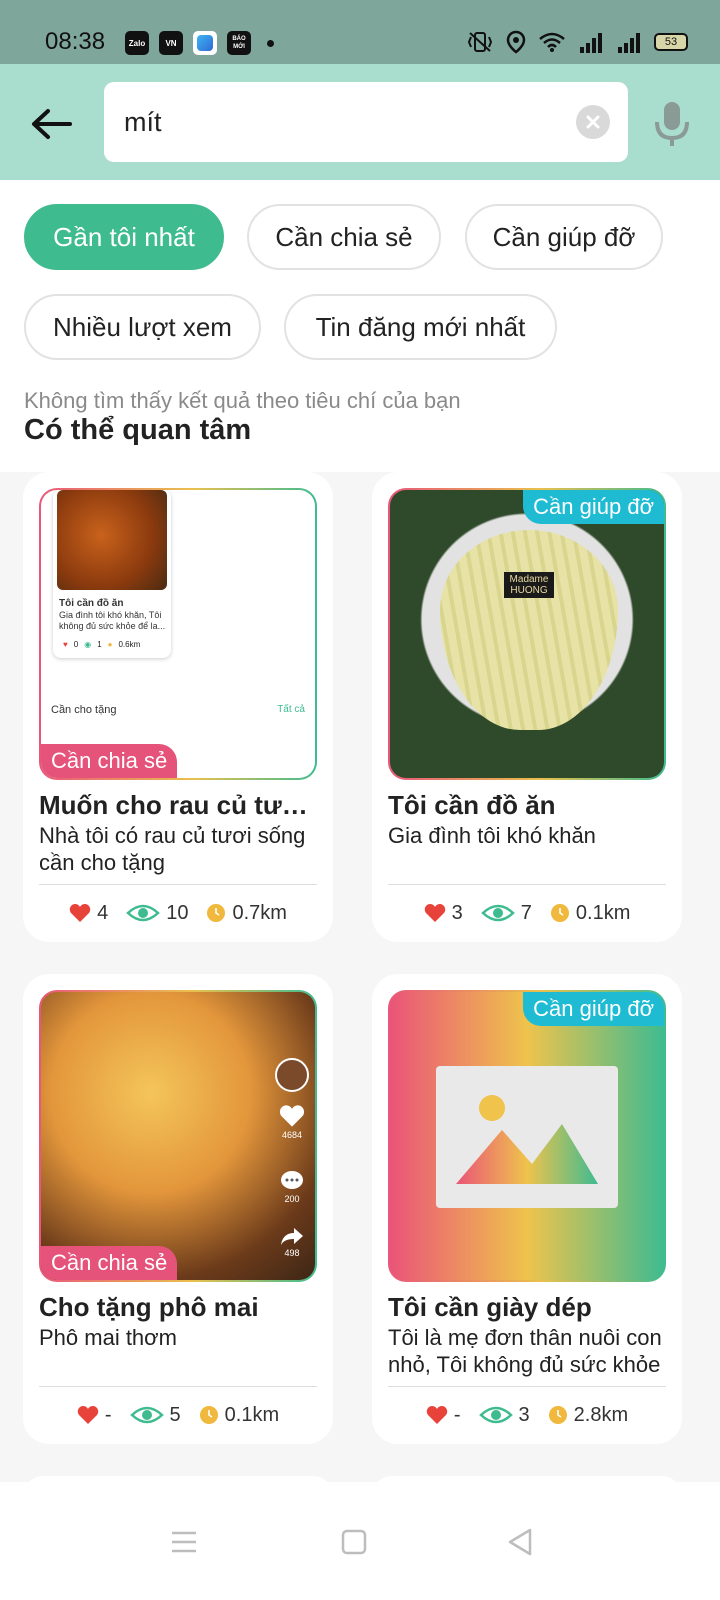 This screenshot has width=720, height=1600. I want to click on search-header, so click(360, 122).